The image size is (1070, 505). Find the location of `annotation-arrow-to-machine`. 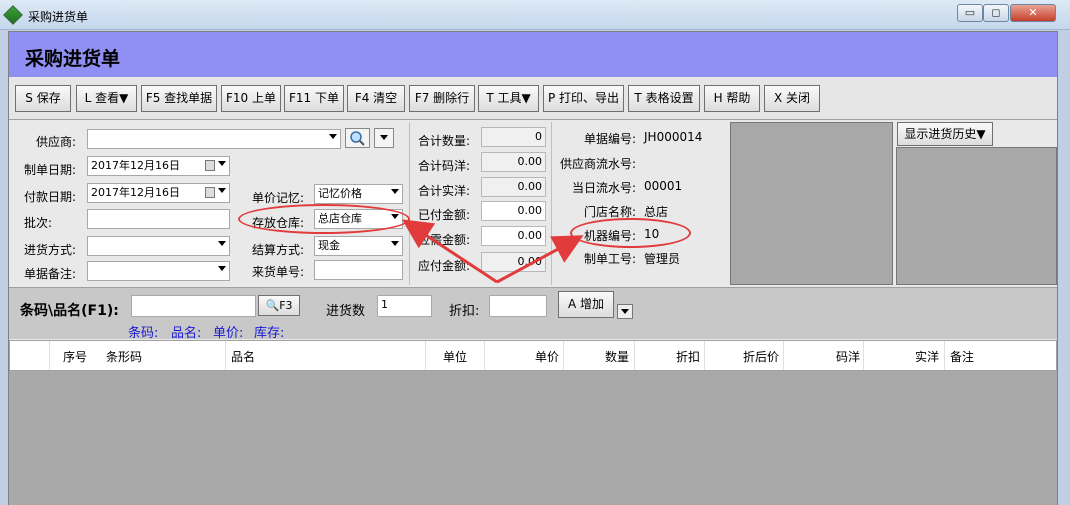

annotation-arrow-to-machine is located at coordinates (540, 259).